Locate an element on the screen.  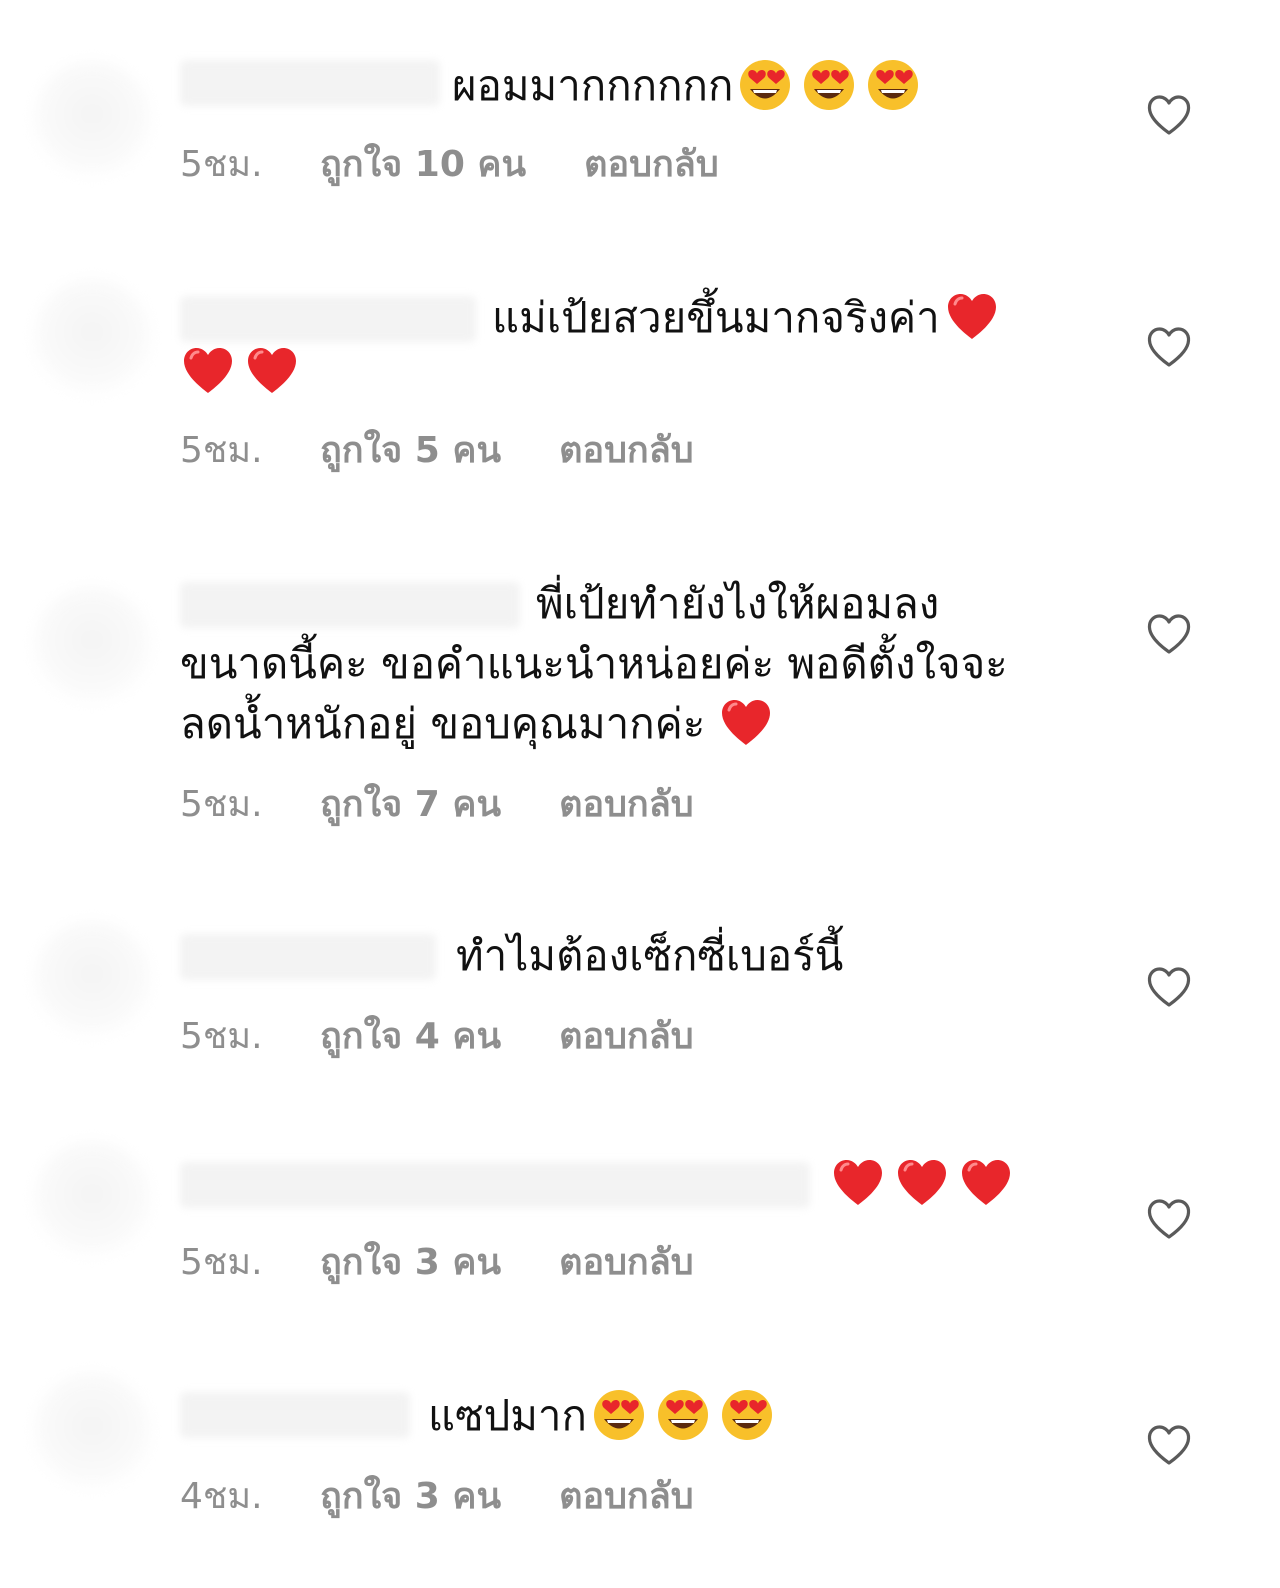
comment-meta: 5ชม. ถูกใจ 10 คน ตอบกลับ is located at coordinates (449, 163).